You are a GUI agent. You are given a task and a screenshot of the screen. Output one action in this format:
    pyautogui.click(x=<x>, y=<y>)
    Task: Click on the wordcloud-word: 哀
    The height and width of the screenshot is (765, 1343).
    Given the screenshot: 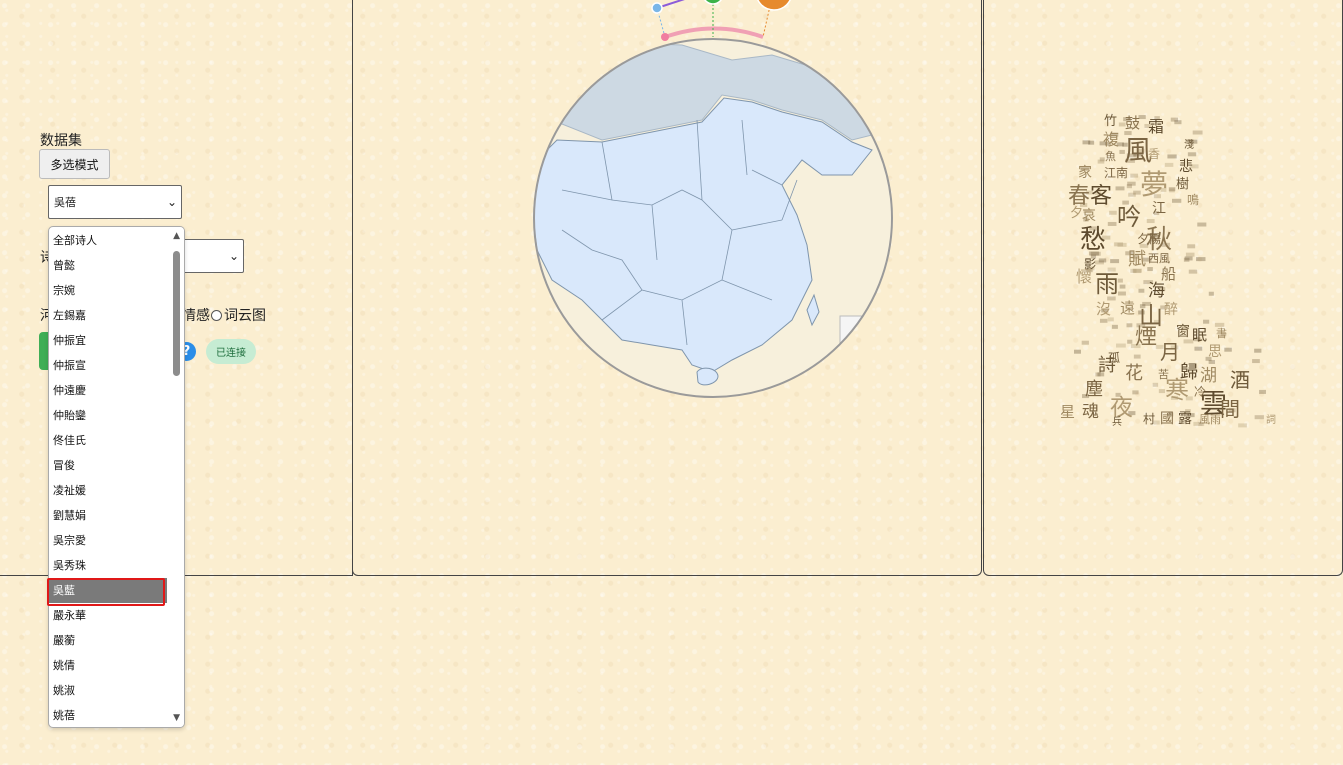 What is the action you would take?
    pyautogui.click(x=1089, y=216)
    